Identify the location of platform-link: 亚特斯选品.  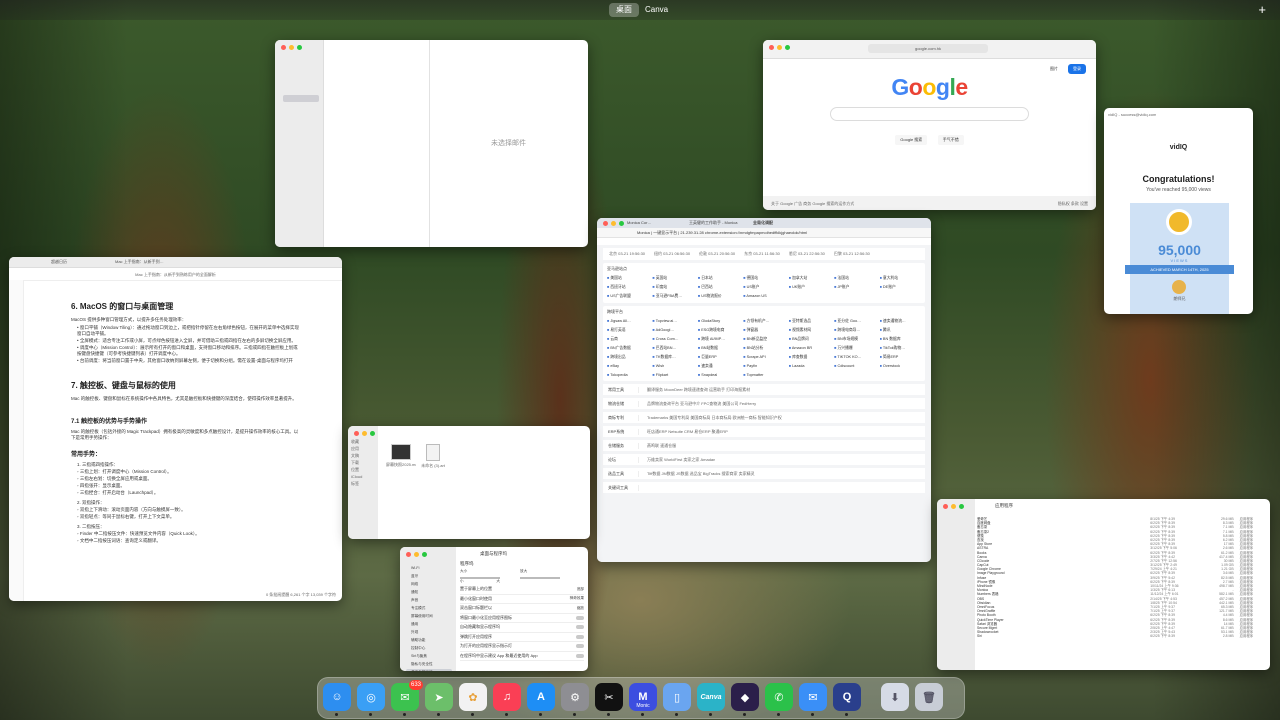
(809, 321).